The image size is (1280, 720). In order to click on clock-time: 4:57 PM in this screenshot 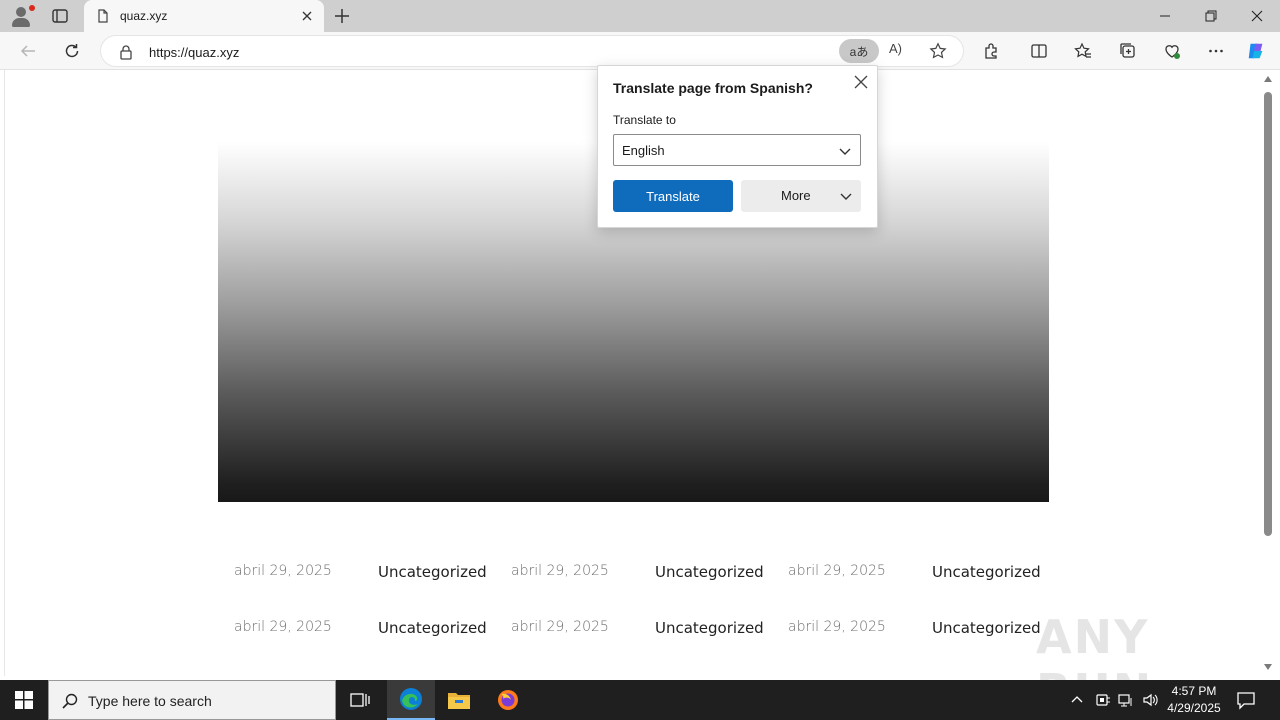, I will do `click(1194, 691)`.